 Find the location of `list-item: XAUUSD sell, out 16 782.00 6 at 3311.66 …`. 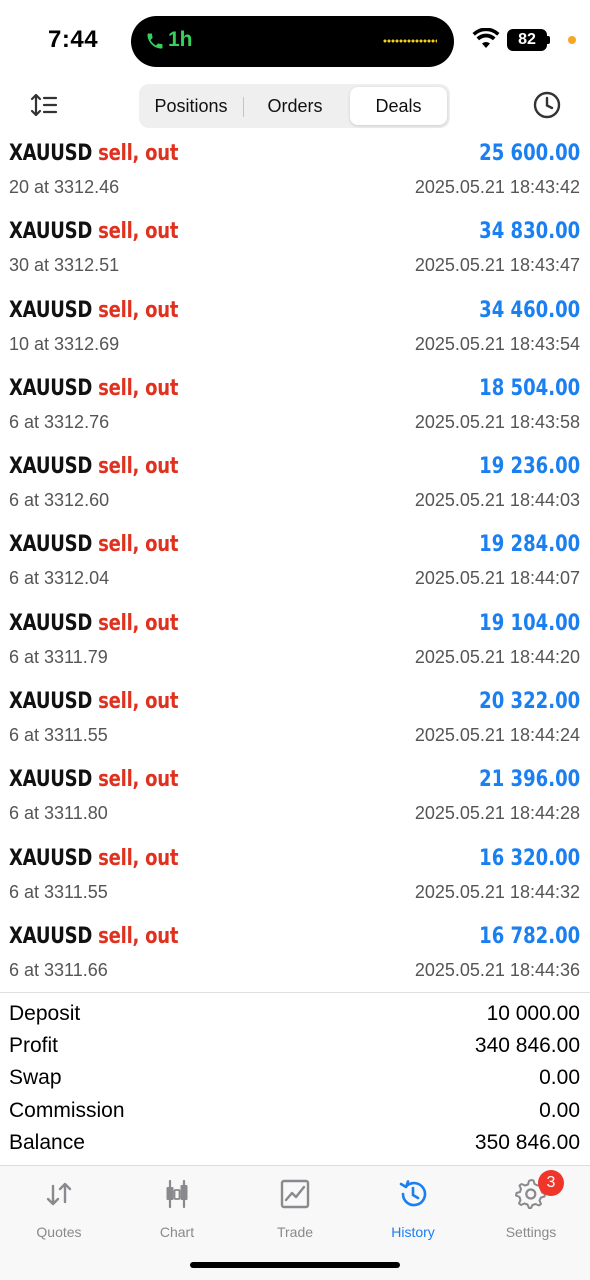

list-item: XAUUSD sell, out 16 782.00 6 at 3311.66 … is located at coordinates (295, 959).